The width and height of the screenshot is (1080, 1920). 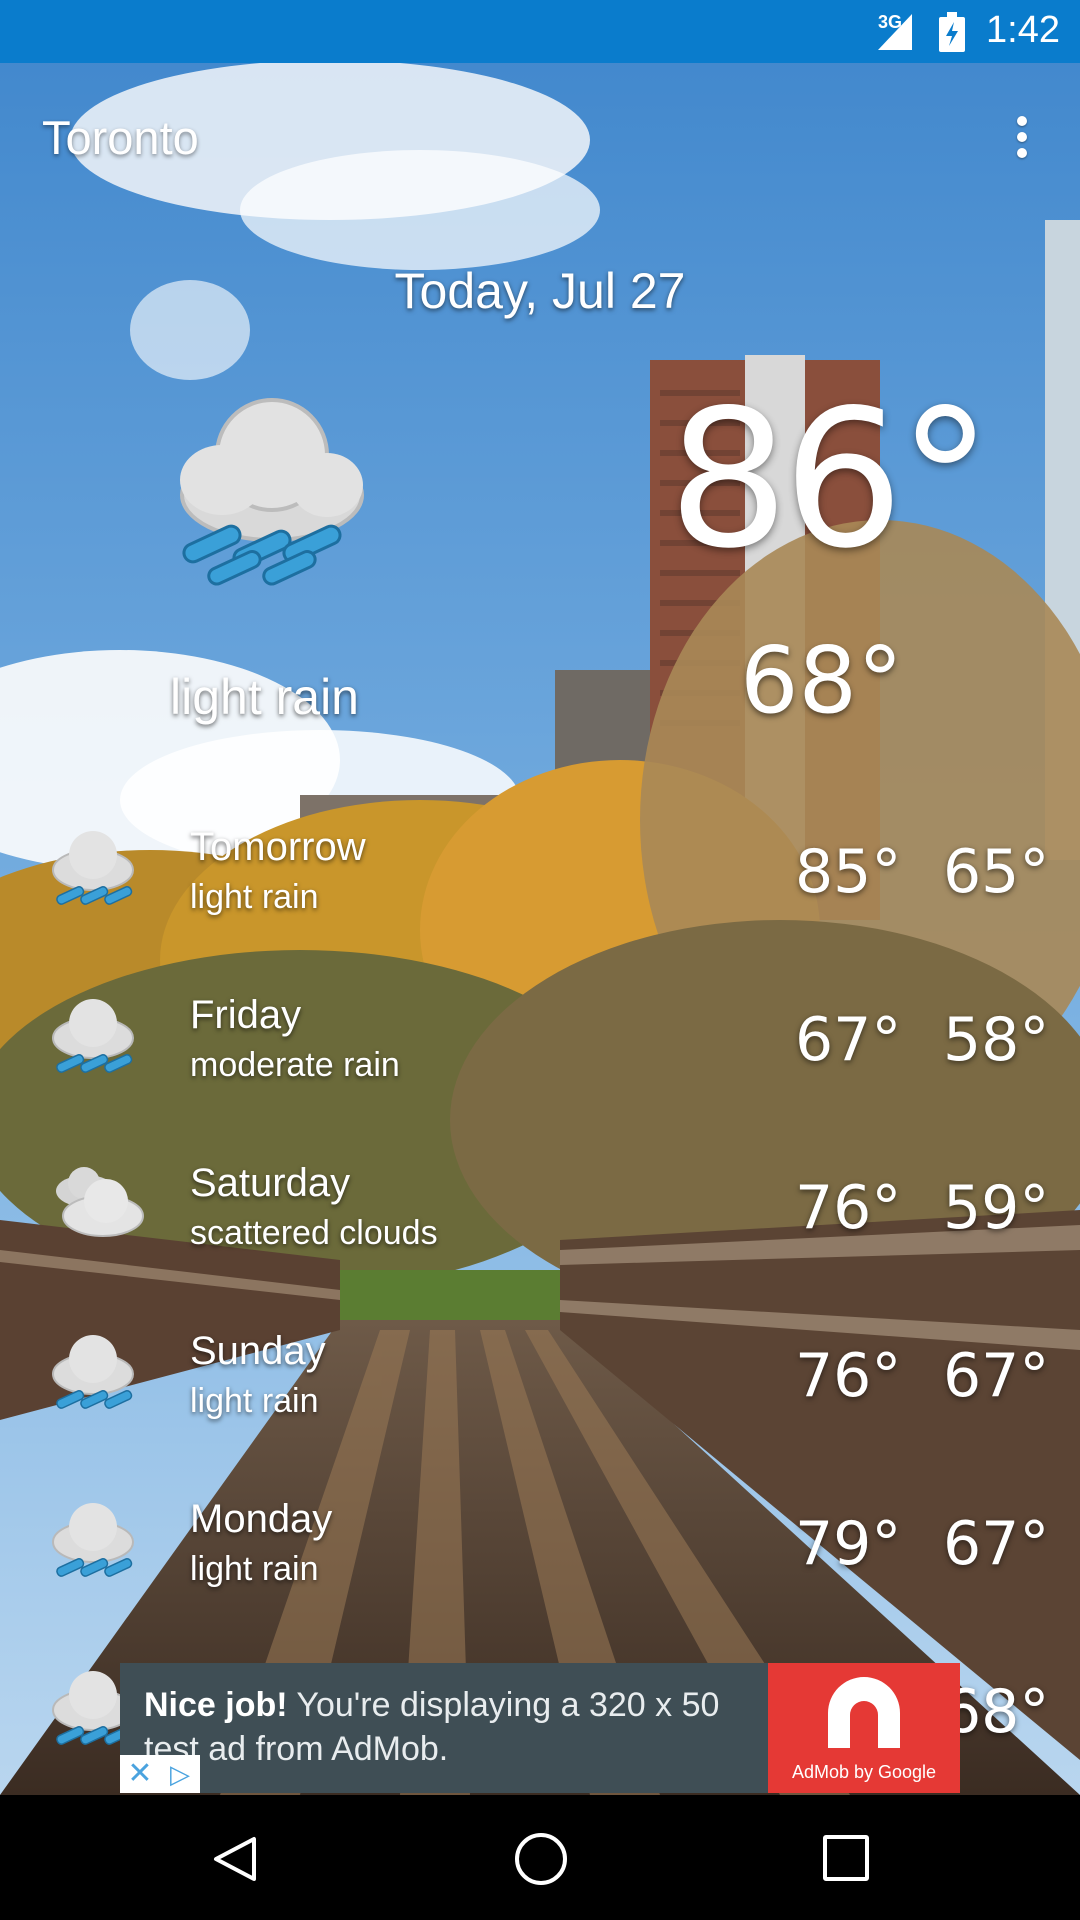 What do you see at coordinates (264, 697) in the screenshot?
I see `today-condition: light rain` at bounding box center [264, 697].